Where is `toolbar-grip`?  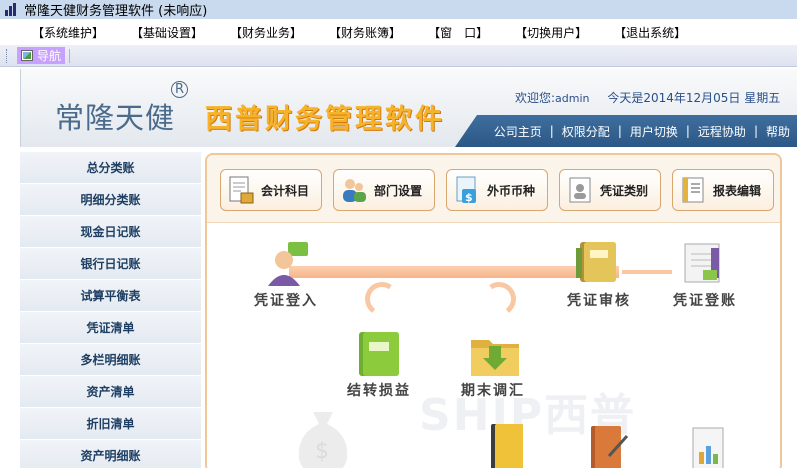 toolbar-grip is located at coordinates (7, 55).